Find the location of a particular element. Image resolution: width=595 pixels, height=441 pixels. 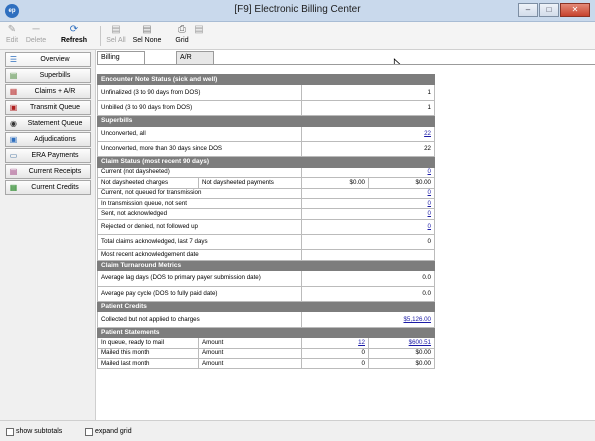

window-title: [F9] Electronic Billing Center is located at coordinates (297, 9).